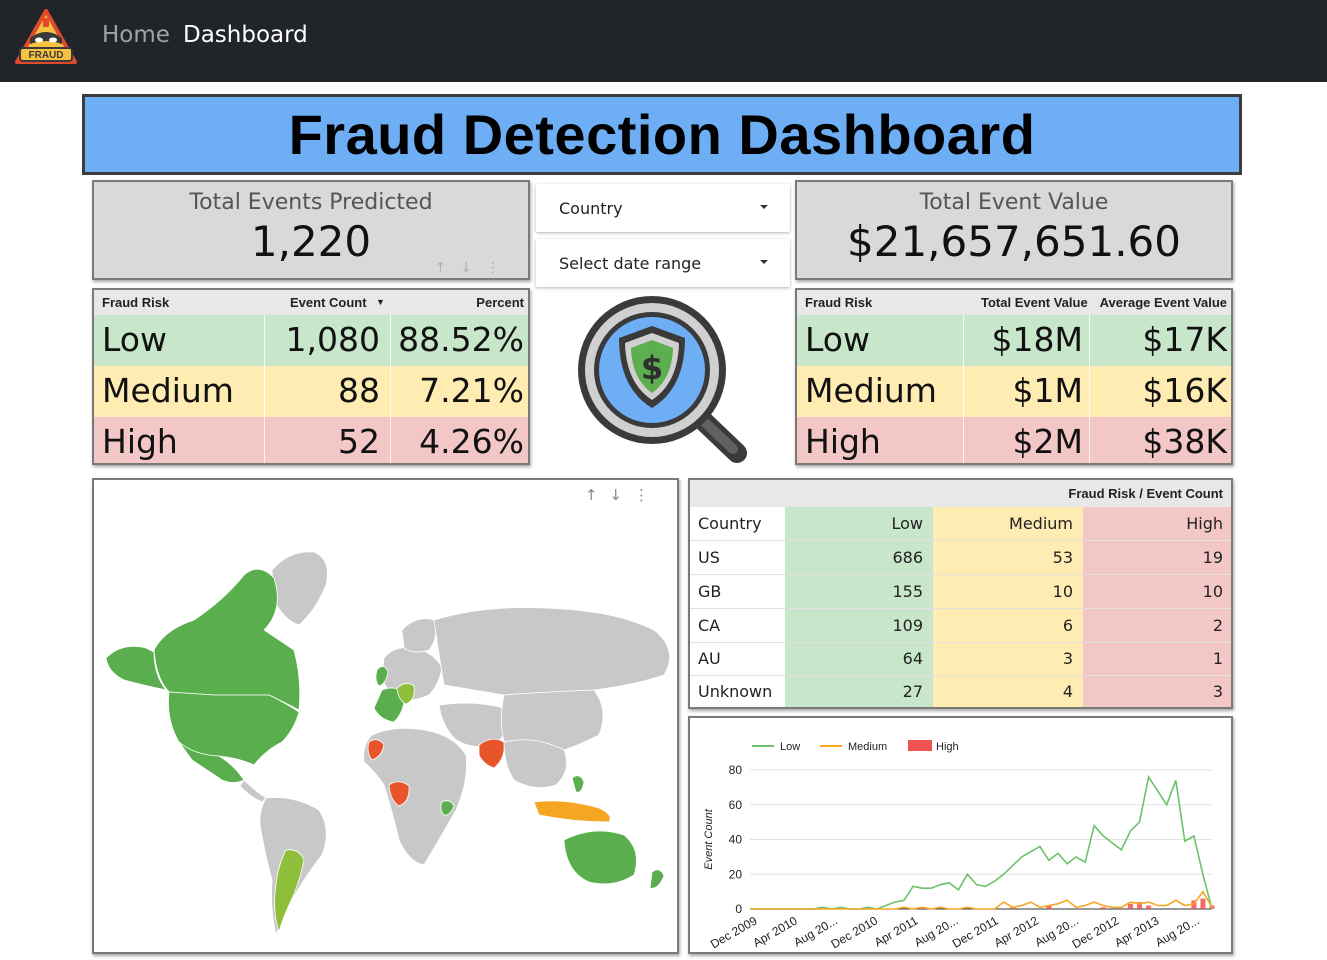  Describe the element at coordinates (736, 805) in the screenshot. I see `y-tick-label: 60` at that location.